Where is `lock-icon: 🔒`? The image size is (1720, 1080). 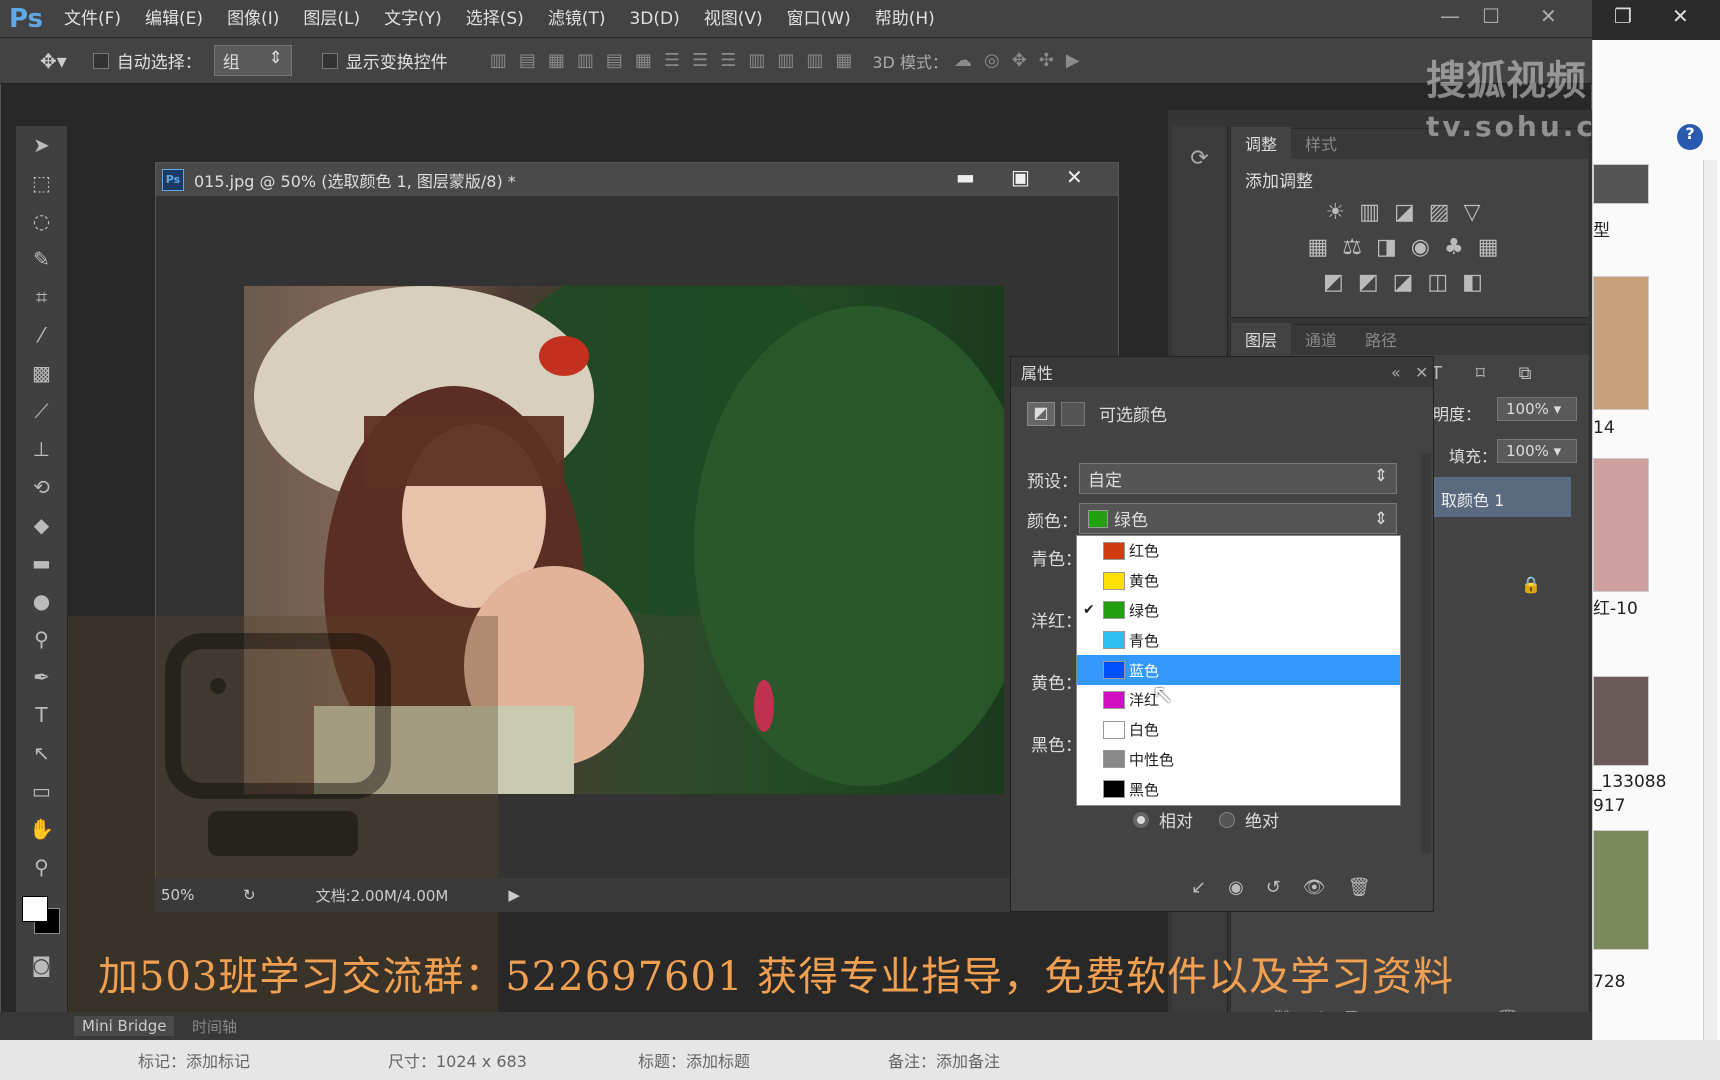 lock-icon: 🔒 is located at coordinates (1531, 584).